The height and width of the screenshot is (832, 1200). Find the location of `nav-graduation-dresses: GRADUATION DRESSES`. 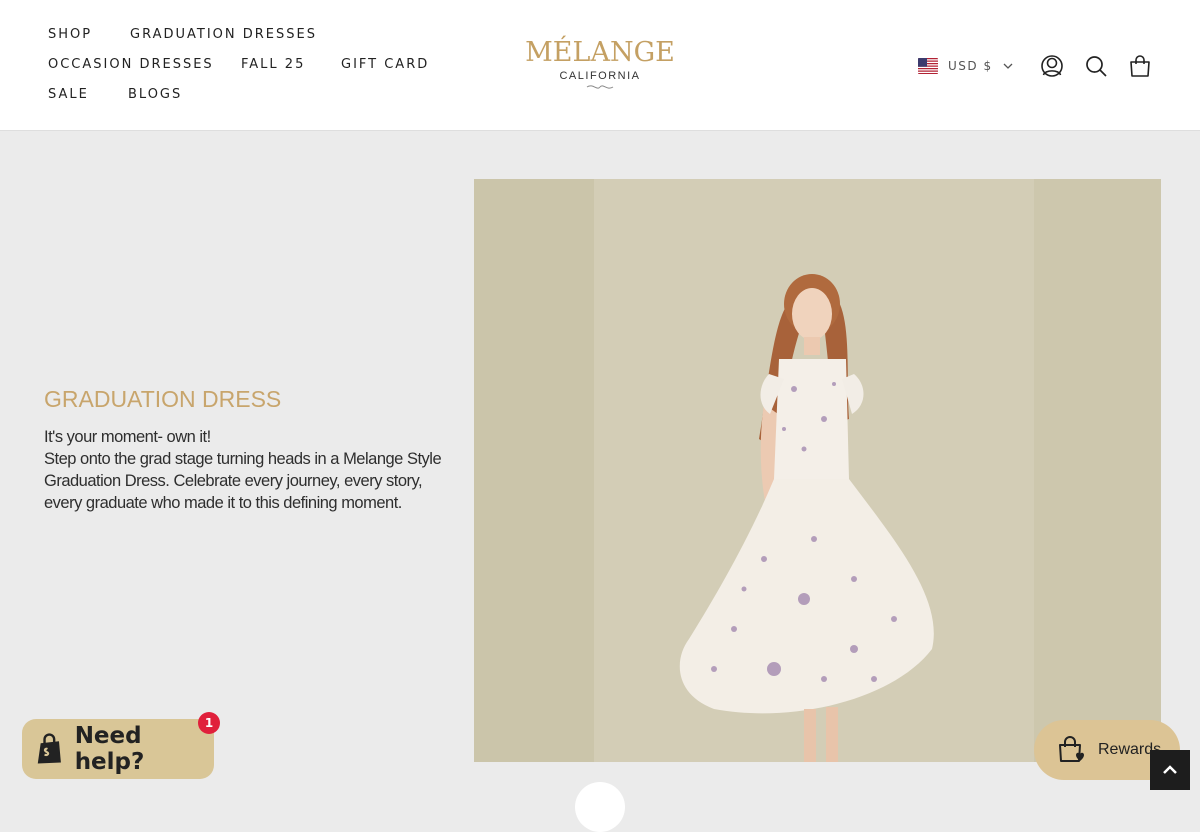

nav-graduation-dresses: GRADUATION DRESSES is located at coordinates (223, 34).